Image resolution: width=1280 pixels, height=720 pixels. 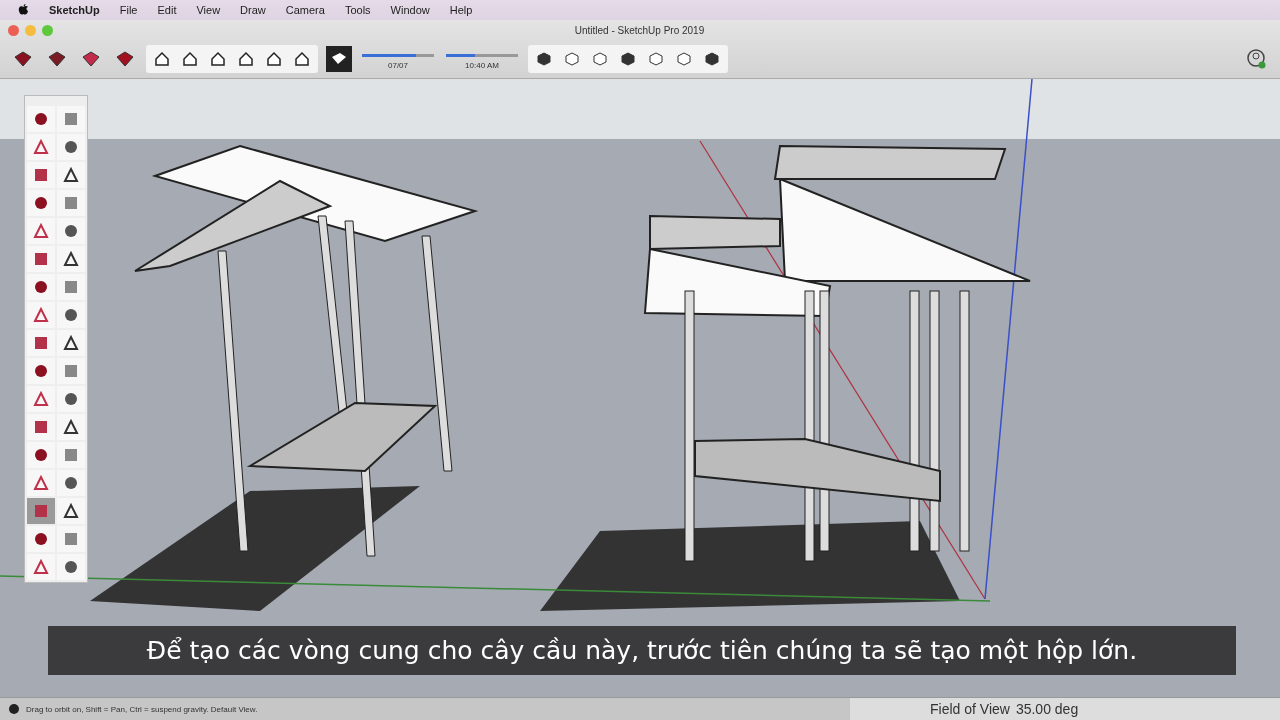 I want to click on measurements-field: Field of View 35.00 deg, so click(x=1065, y=709).